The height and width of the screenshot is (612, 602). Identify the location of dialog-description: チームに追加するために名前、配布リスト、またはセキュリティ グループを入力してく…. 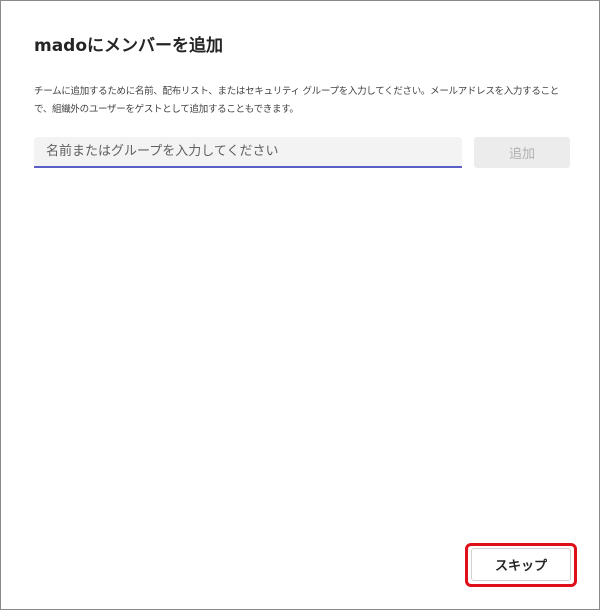
(296, 100).